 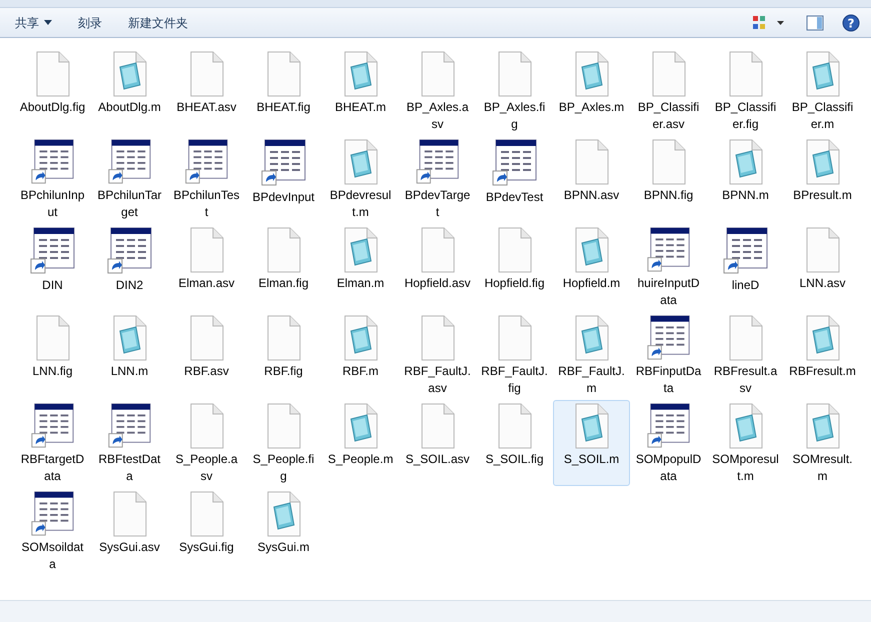 I want to click on file-name: SOMpopulData, so click(x=668, y=468).